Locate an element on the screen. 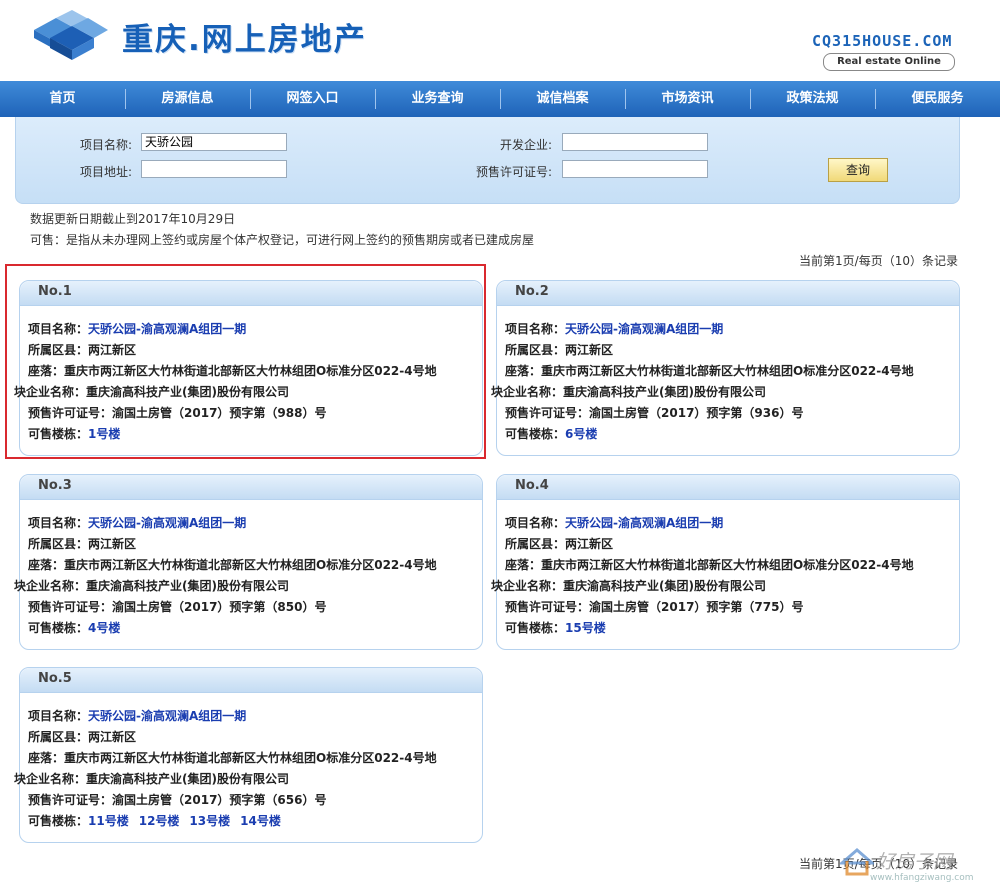 The image size is (1000, 893). building-link: 12号楼 is located at coordinates (159, 821).